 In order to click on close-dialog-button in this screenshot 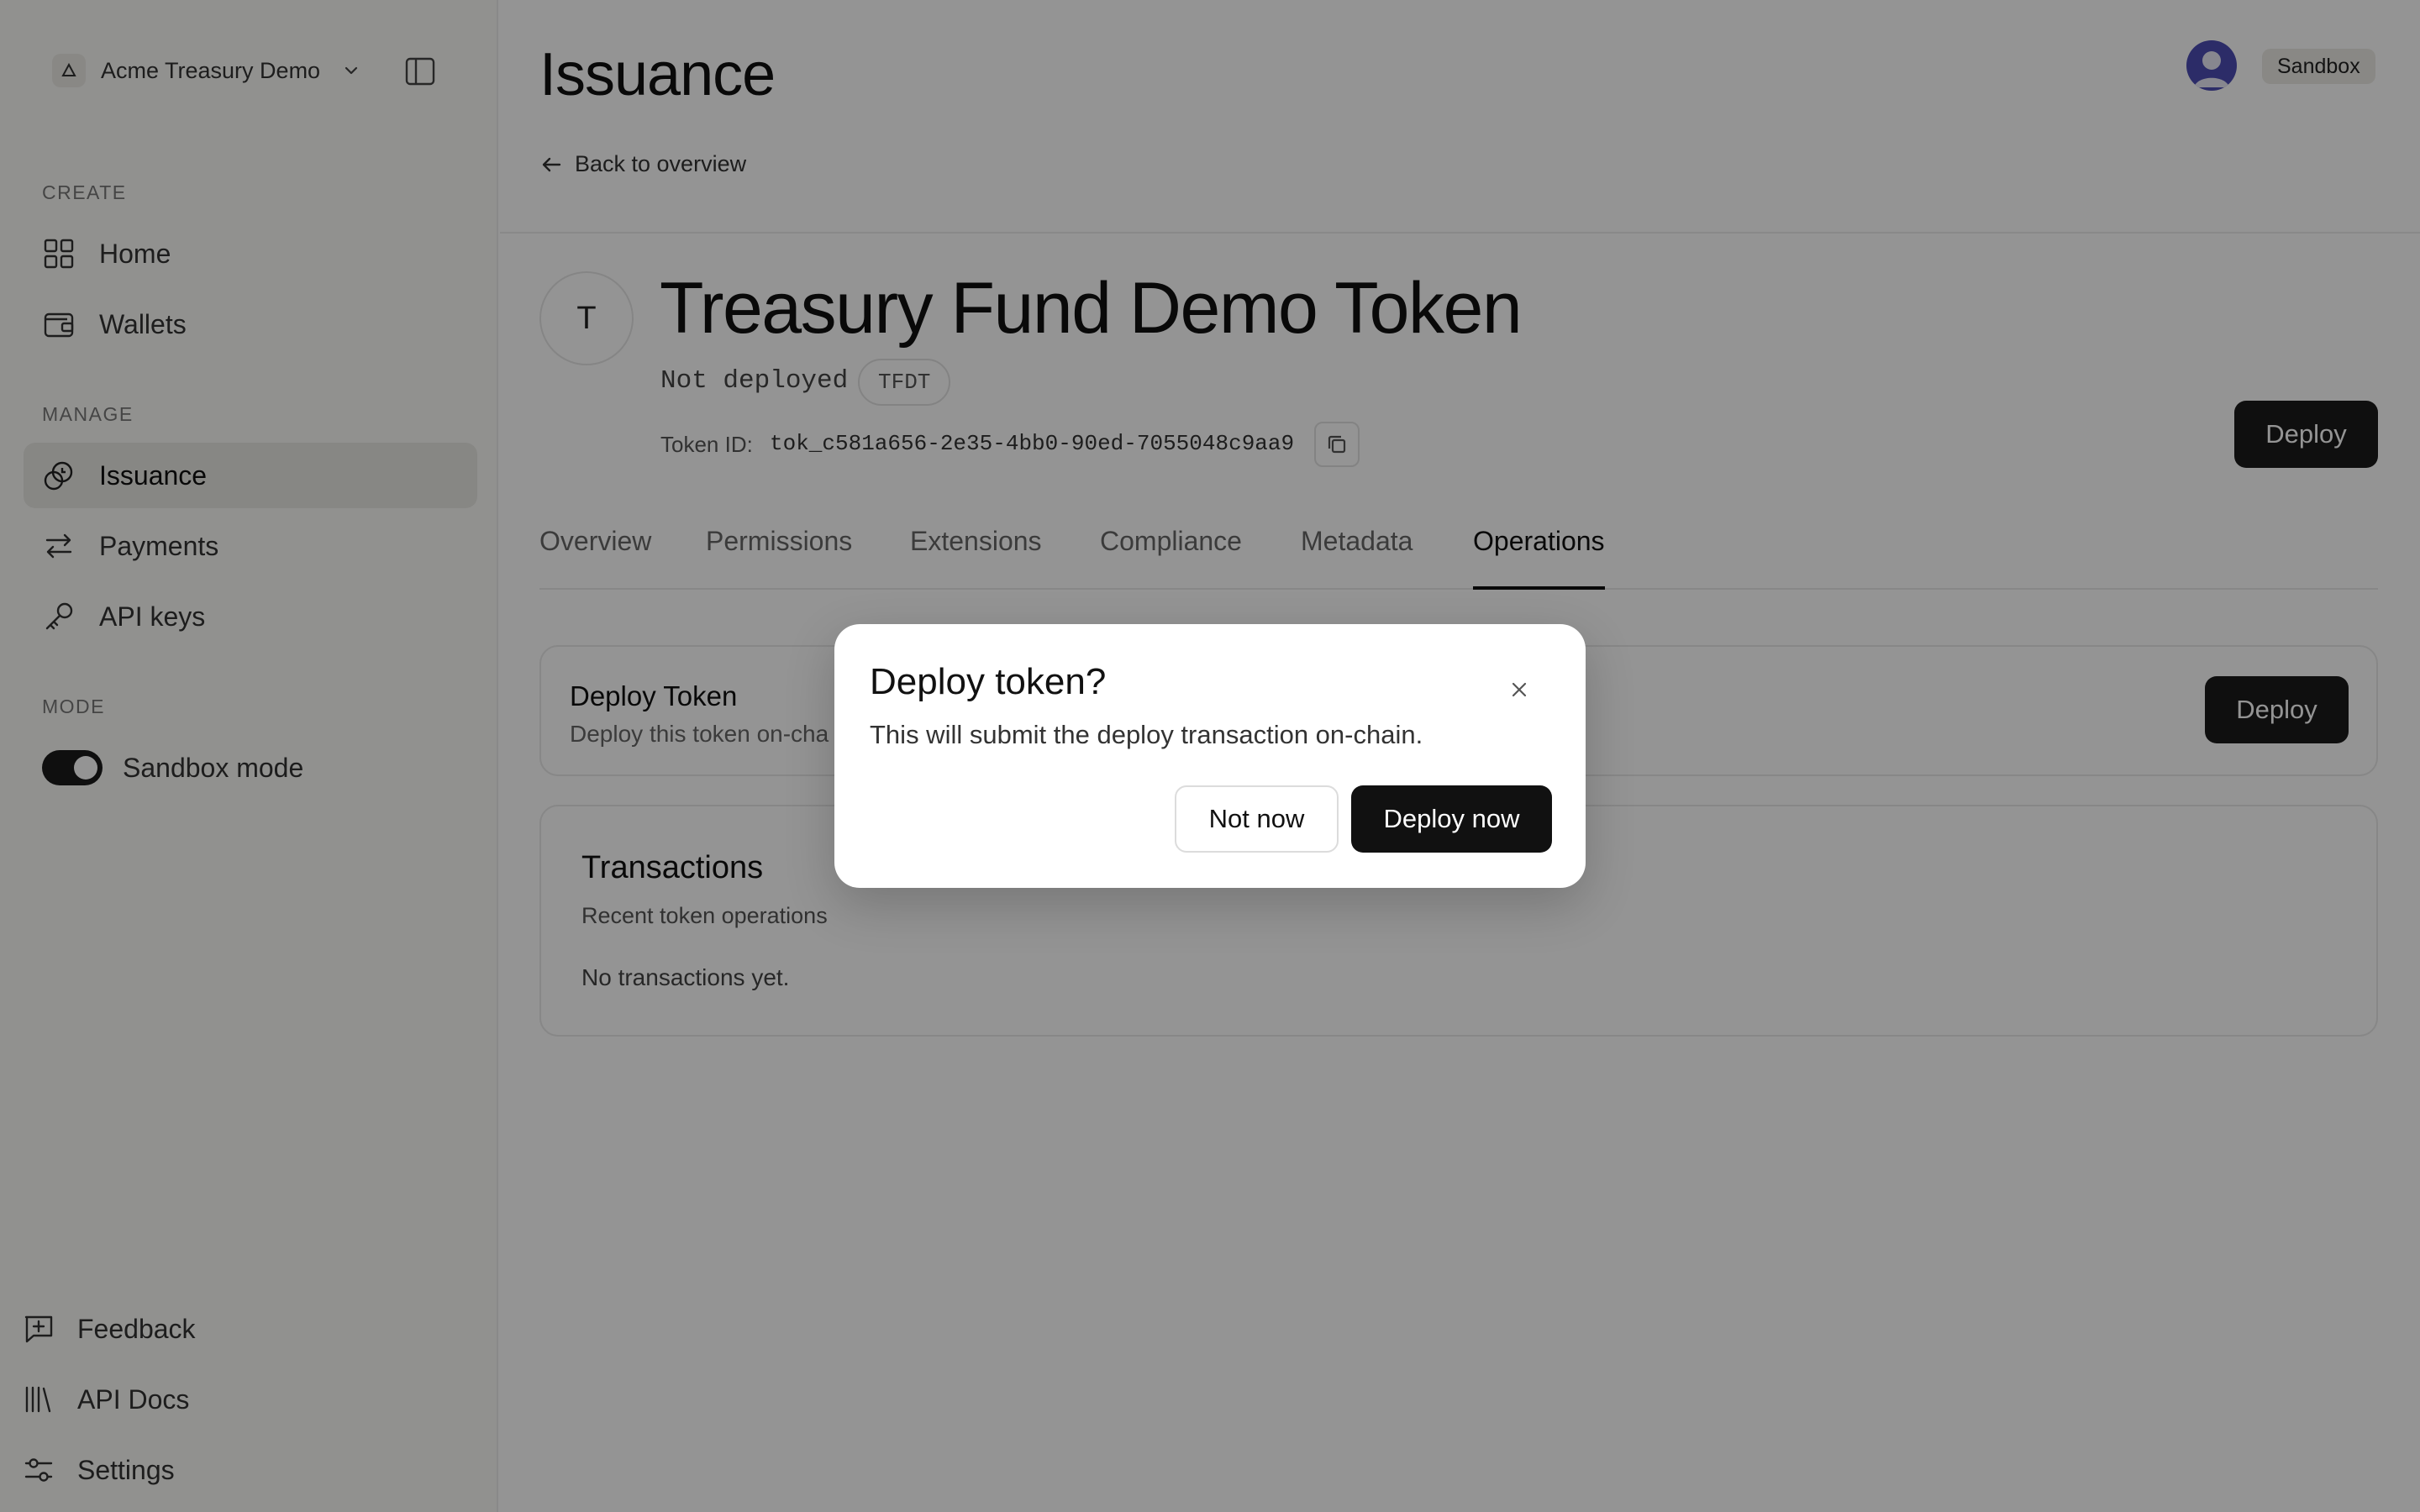, I will do `click(1519, 689)`.